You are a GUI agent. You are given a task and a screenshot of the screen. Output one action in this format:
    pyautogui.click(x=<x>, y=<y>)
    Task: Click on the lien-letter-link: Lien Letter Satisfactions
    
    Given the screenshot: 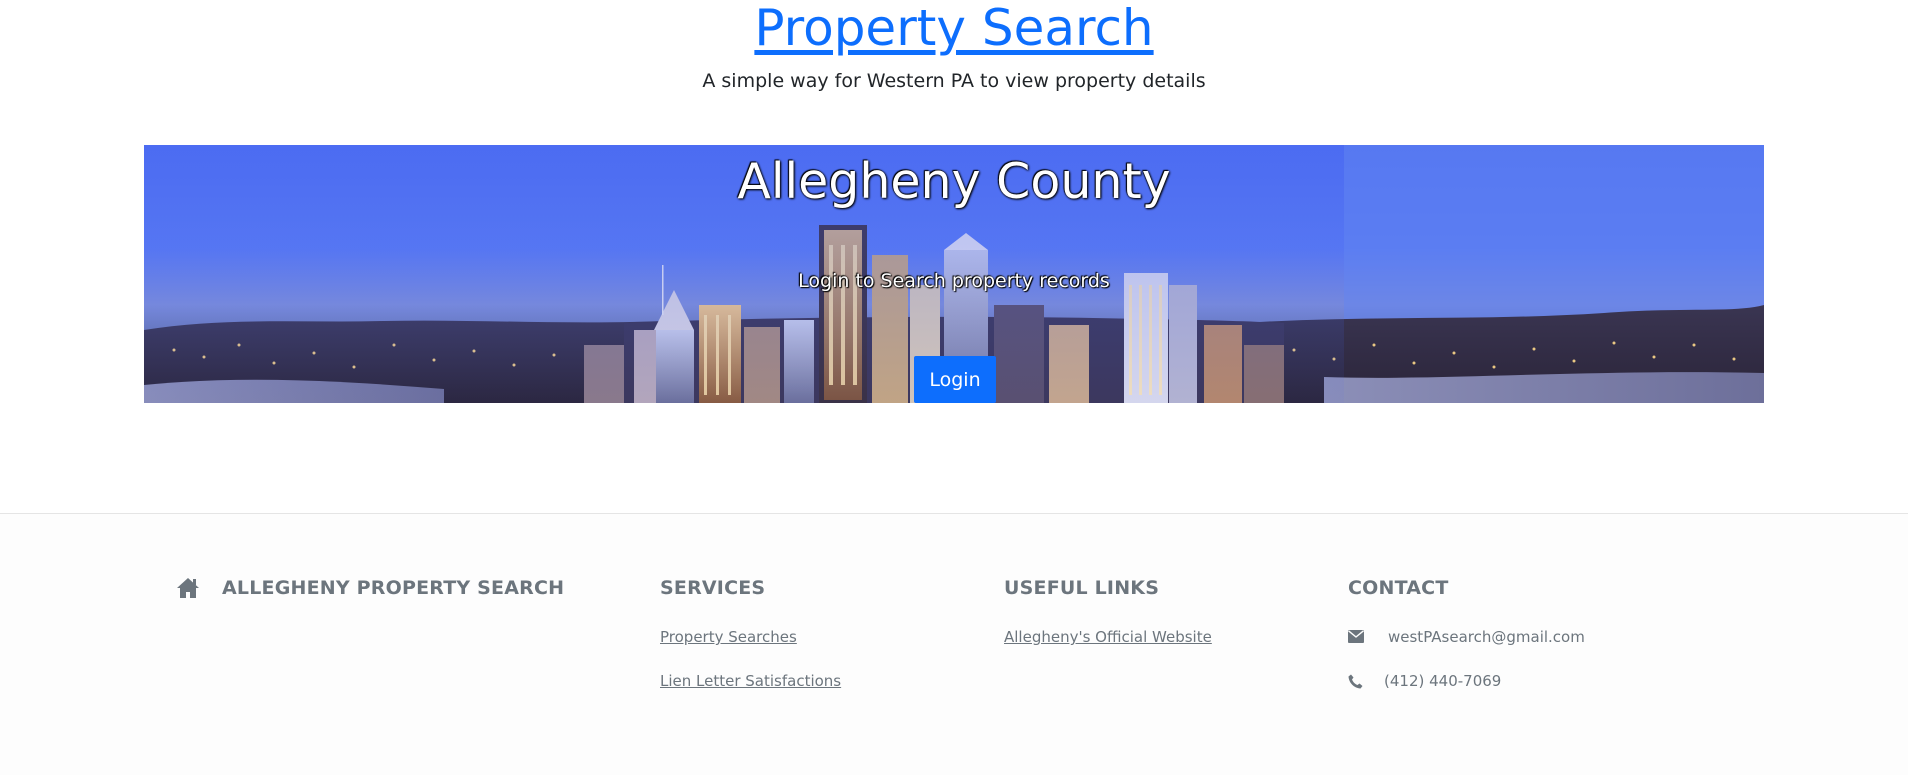 What is the action you would take?
    pyautogui.click(x=750, y=681)
    